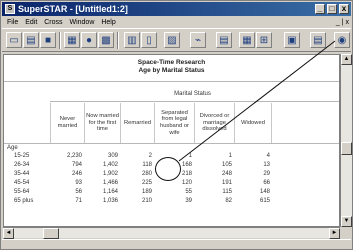 The height and width of the screenshot is (251, 353). What do you see at coordinates (253, 123) in the screenshot?
I see `column-header: Widowed` at bounding box center [253, 123].